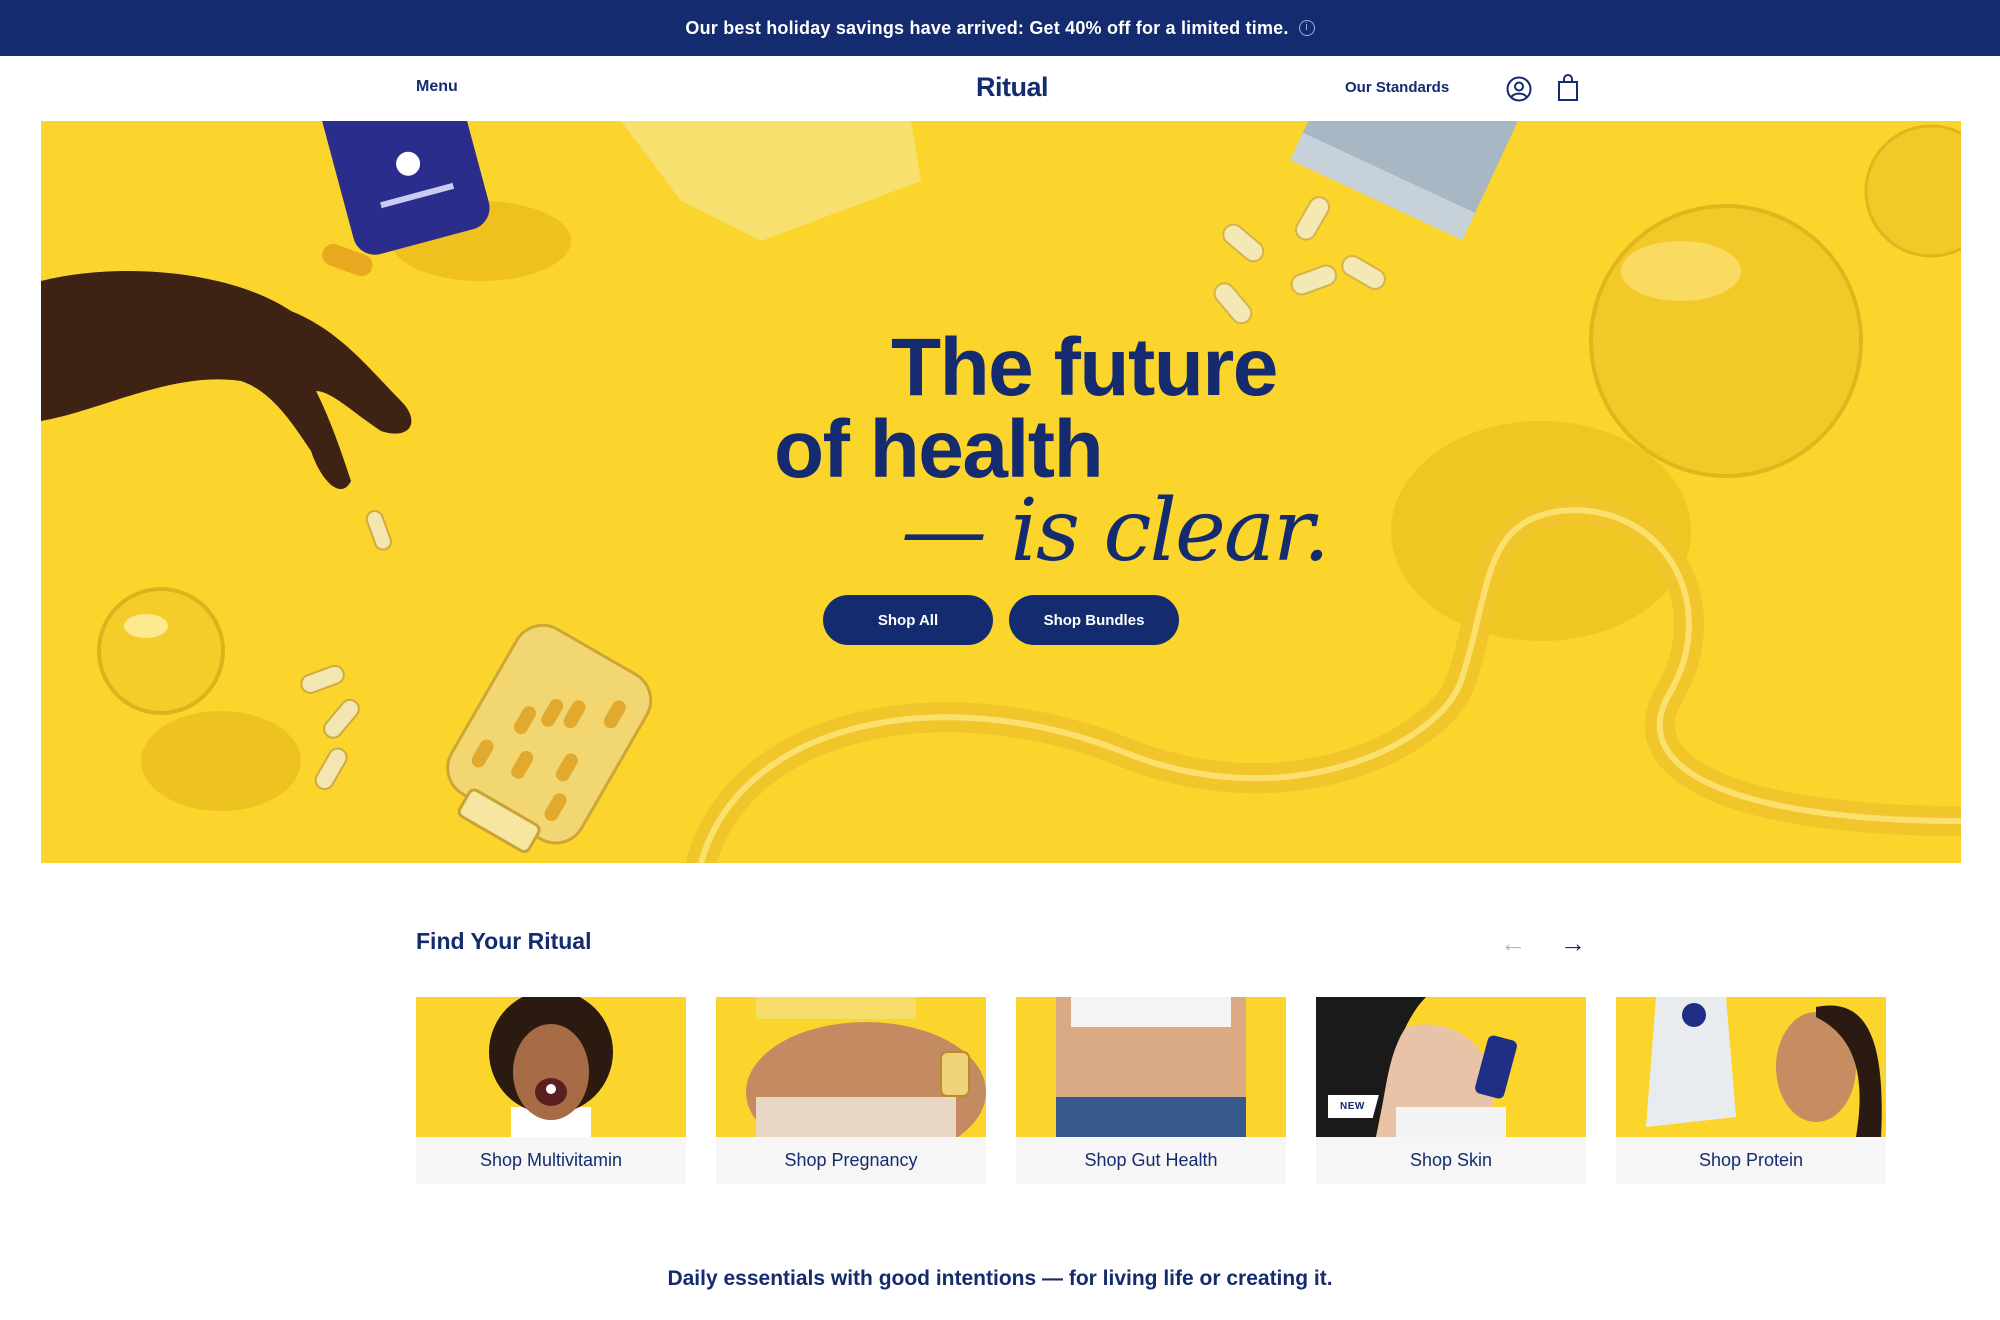 The width and height of the screenshot is (2000, 1320). I want to click on section-title: Find Your Ritual, so click(504, 941).